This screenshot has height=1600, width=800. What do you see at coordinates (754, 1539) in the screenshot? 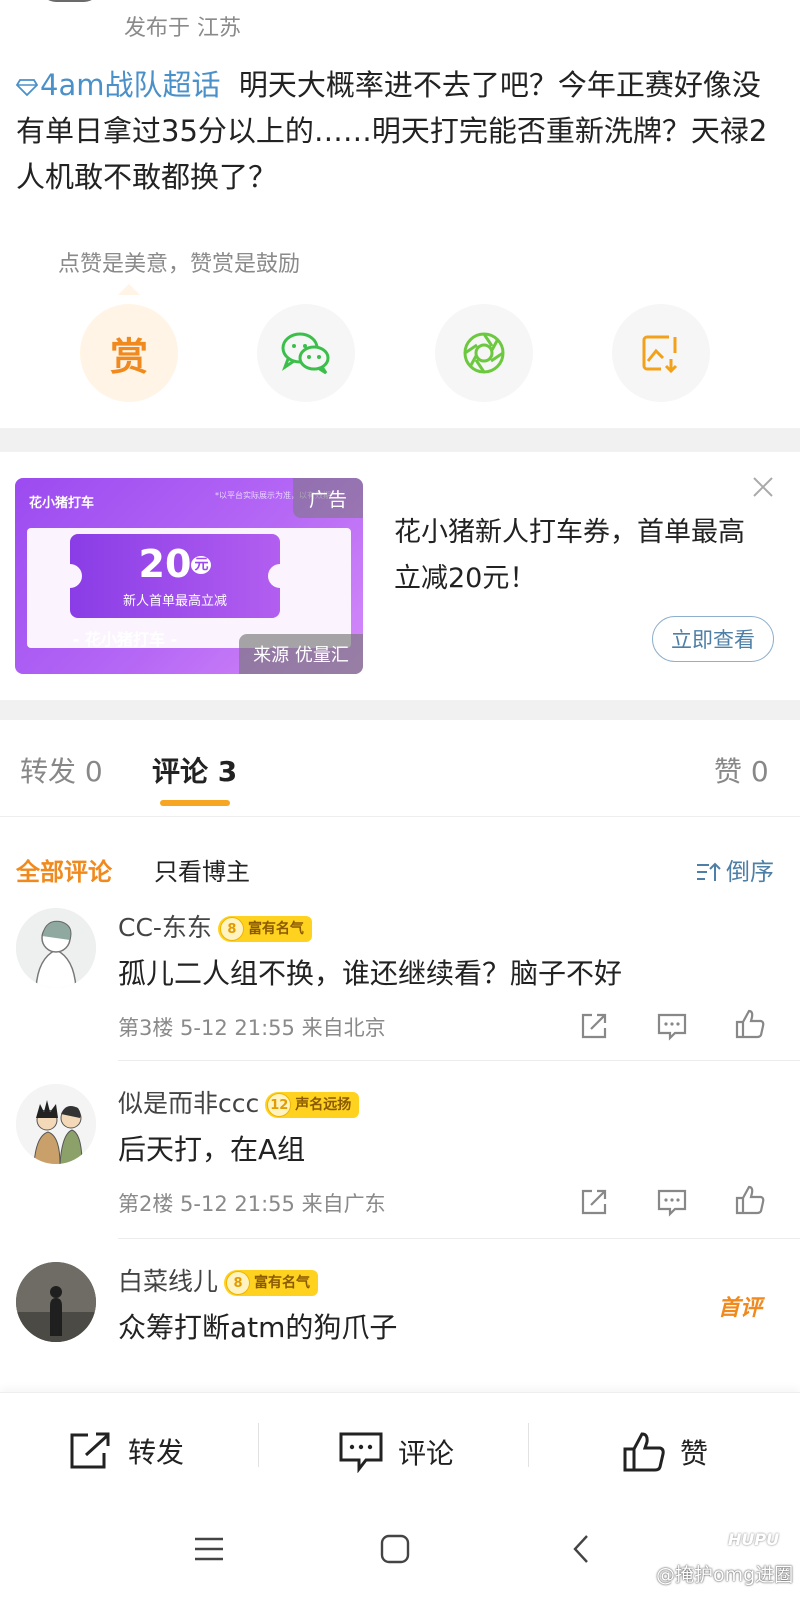
I see `watermark-logo: HUPU` at bounding box center [754, 1539].